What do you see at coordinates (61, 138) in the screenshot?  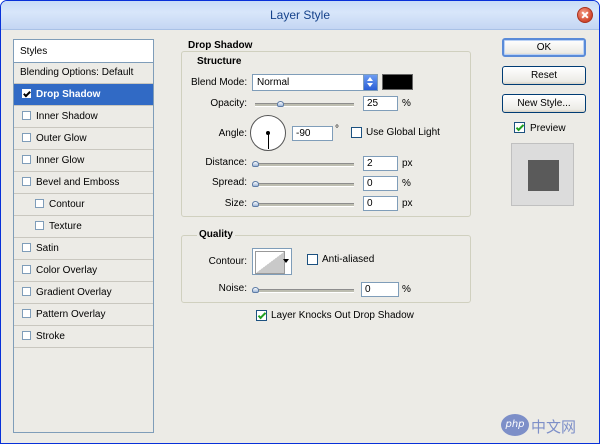 I see `style-item-label: Outer Glow` at bounding box center [61, 138].